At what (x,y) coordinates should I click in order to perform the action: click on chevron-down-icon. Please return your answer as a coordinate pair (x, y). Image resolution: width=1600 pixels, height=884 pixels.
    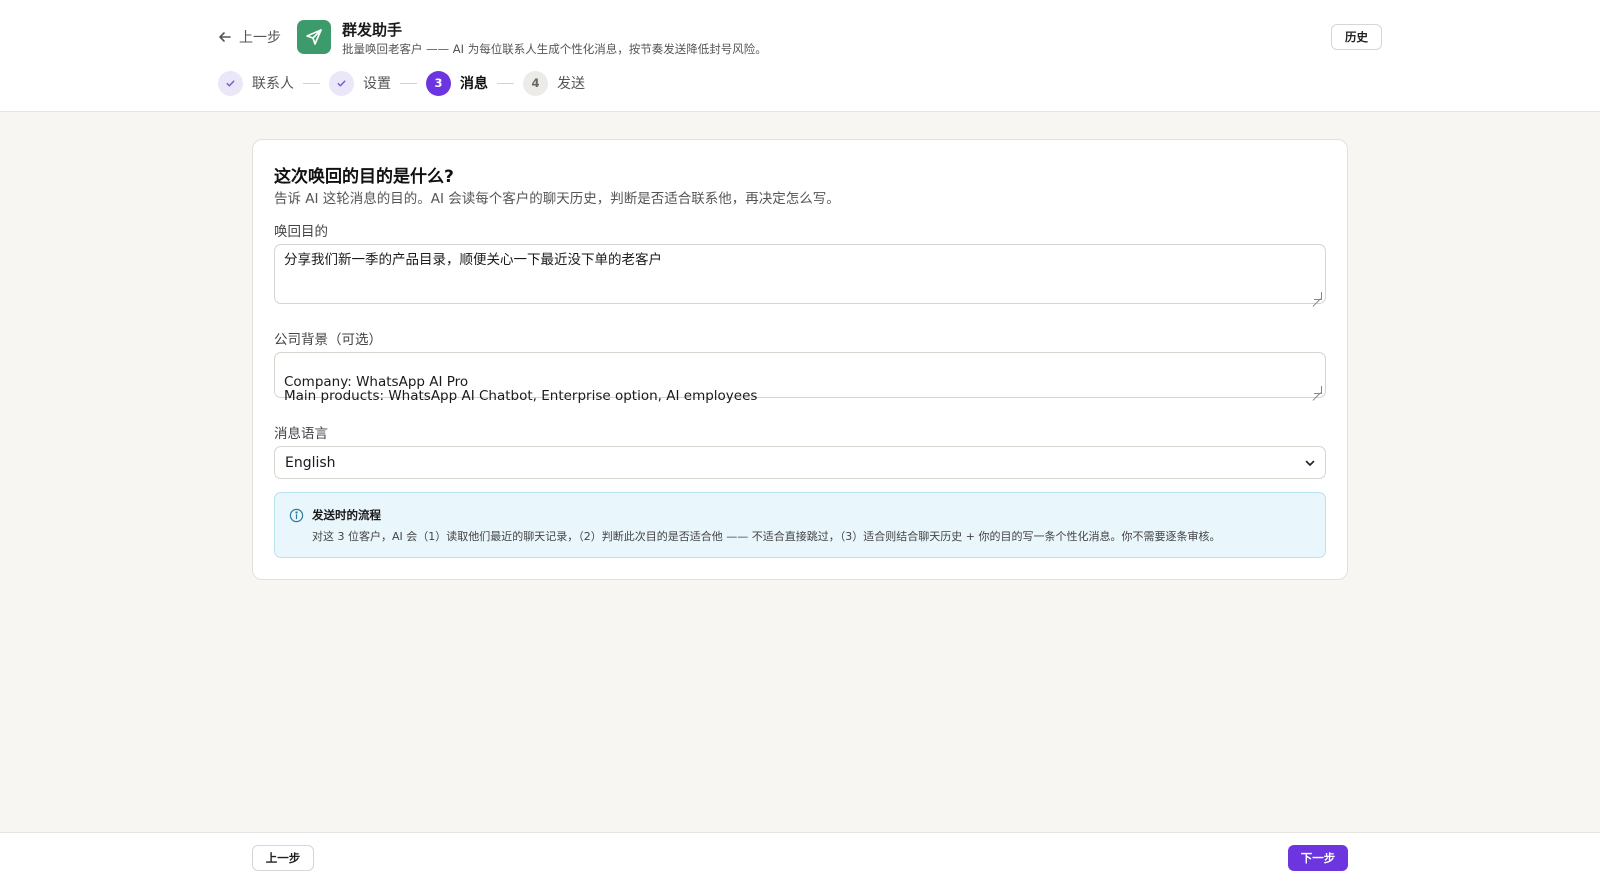
    Looking at the image, I should click on (1310, 463).